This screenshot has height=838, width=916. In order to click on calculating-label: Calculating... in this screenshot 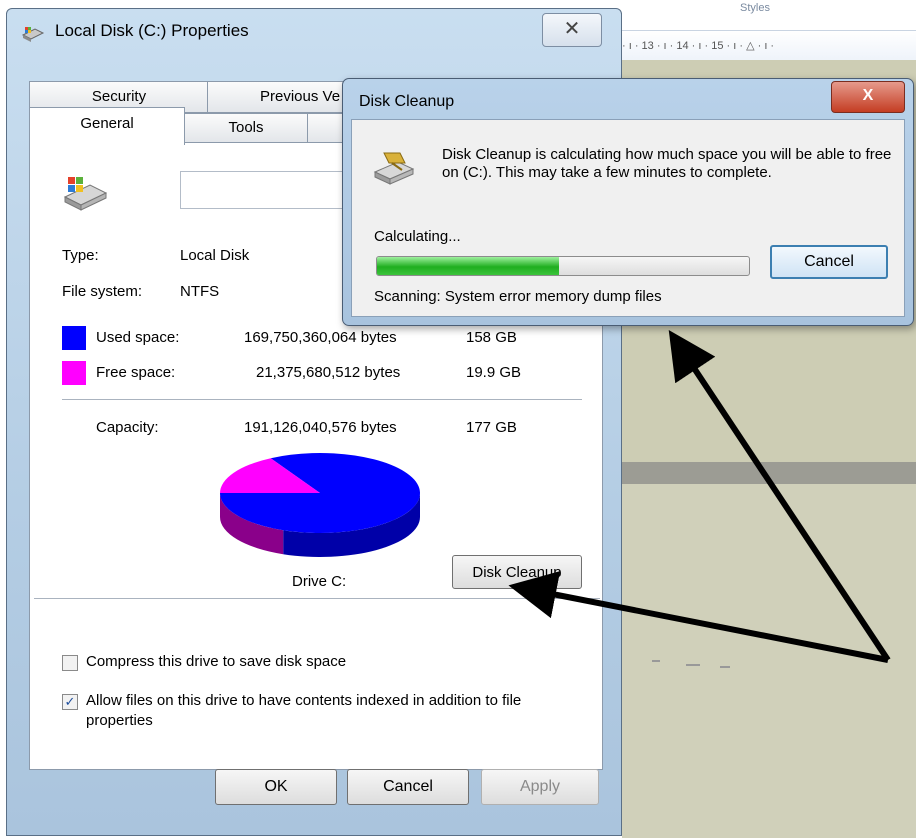, I will do `click(417, 236)`.